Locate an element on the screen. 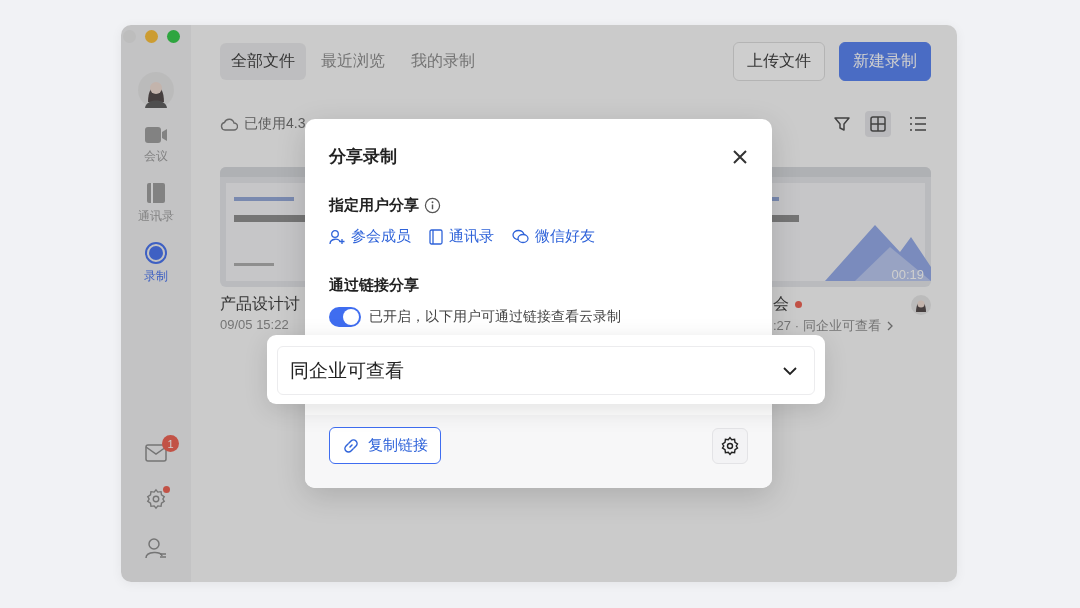  add-person-icon is located at coordinates (337, 236).